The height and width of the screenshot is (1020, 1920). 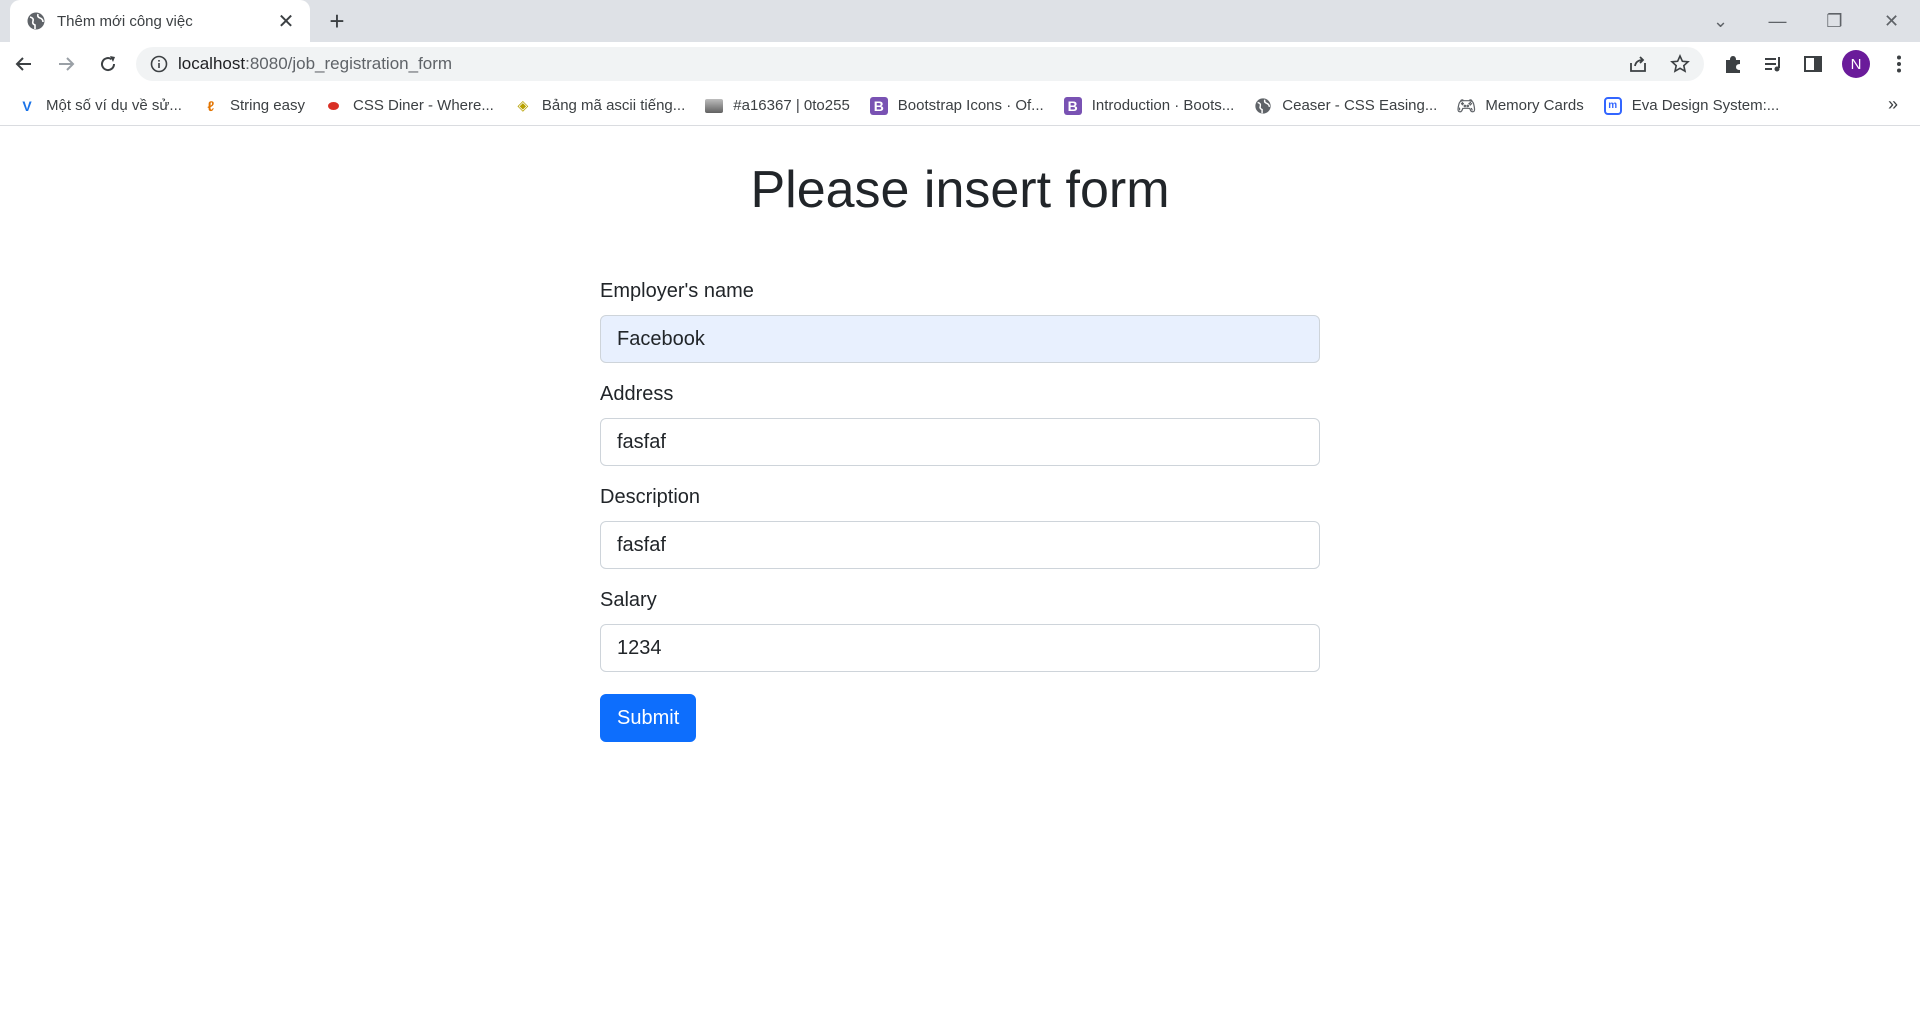 What do you see at coordinates (1466, 106) in the screenshot?
I see `gamepad-icon: 🎮︎` at bounding box center [1466, 106].